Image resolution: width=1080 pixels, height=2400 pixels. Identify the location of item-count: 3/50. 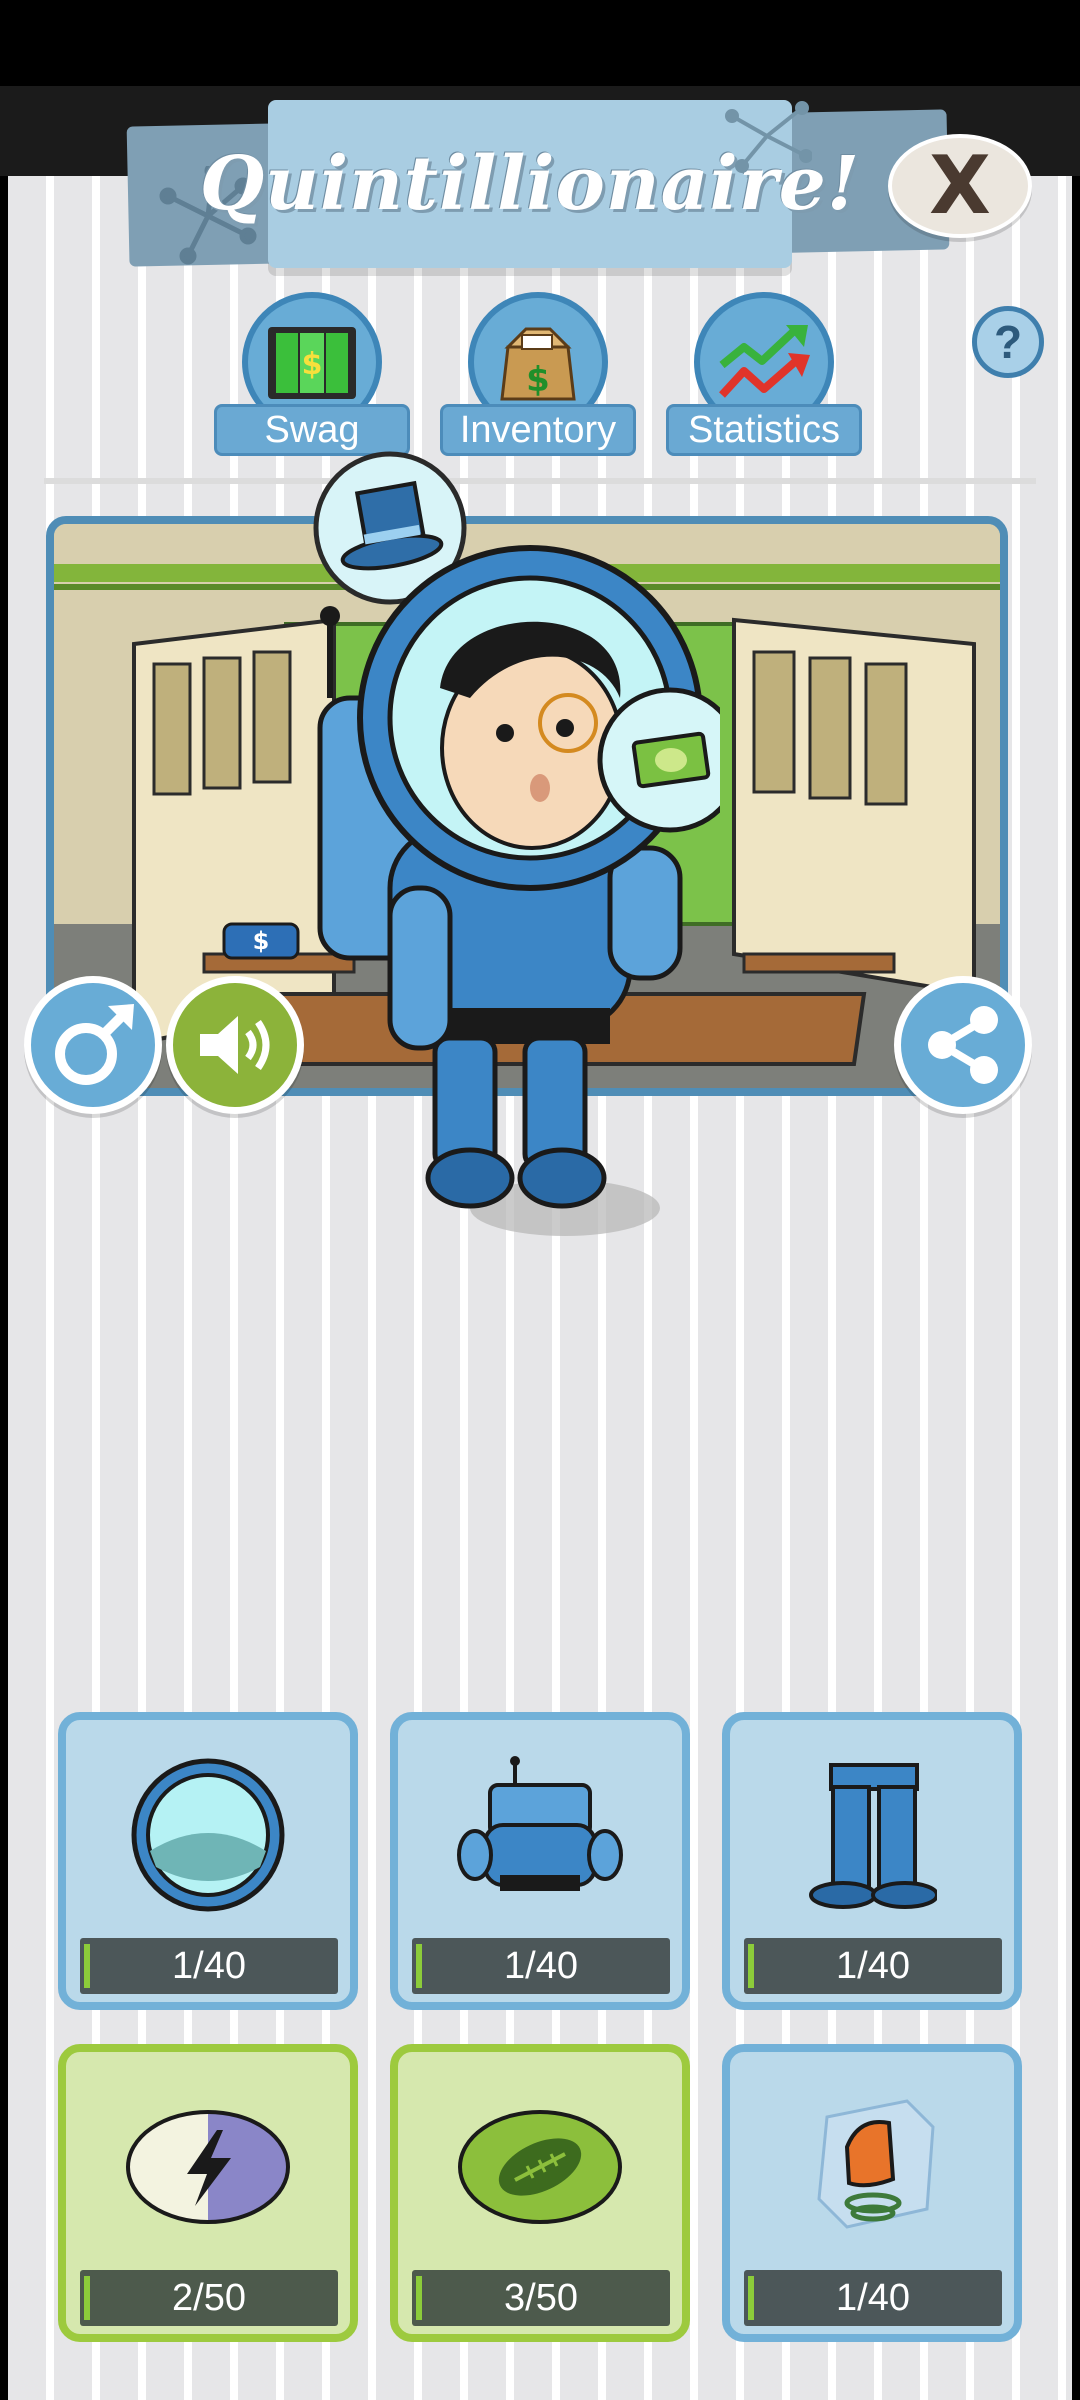
(541, 2298).